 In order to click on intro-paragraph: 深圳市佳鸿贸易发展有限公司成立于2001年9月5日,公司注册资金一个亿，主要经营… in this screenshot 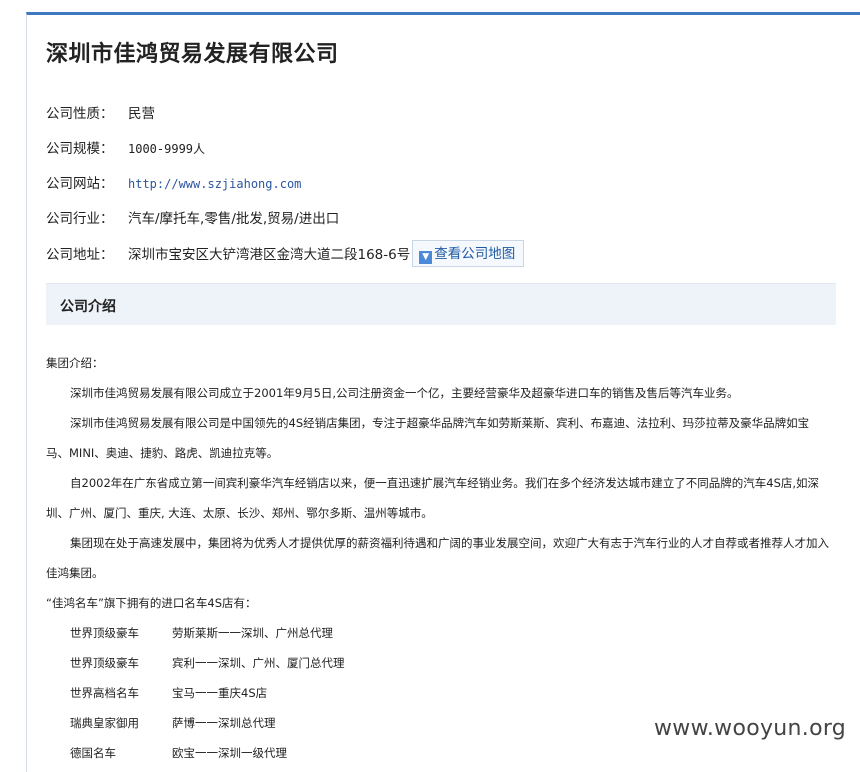, I will do `click(404, 393)`.